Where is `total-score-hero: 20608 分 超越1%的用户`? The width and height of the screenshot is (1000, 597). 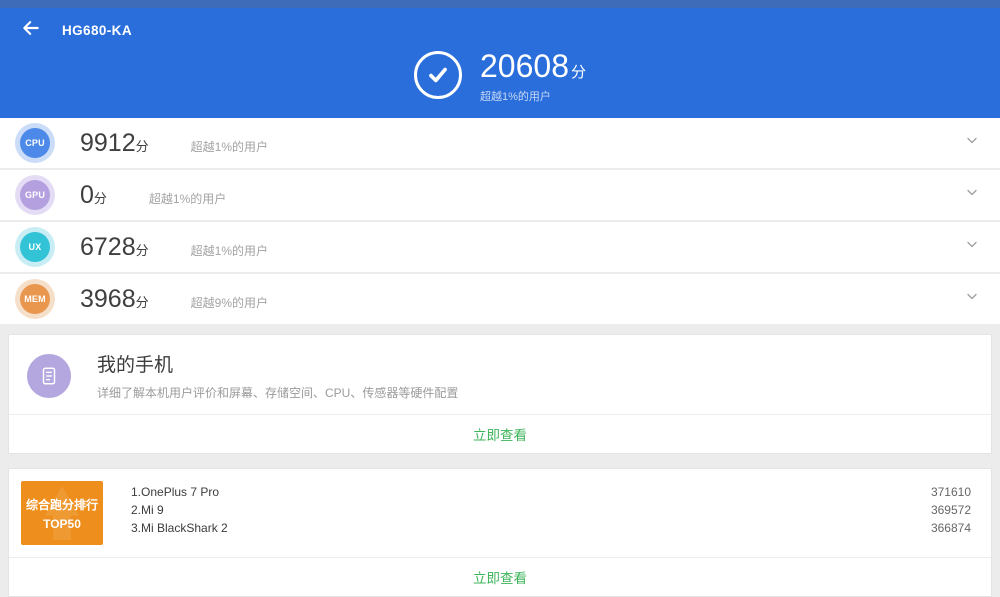
total-score-hero: 20608 分 超越1%的用户 is located at coordinates (500, 76).